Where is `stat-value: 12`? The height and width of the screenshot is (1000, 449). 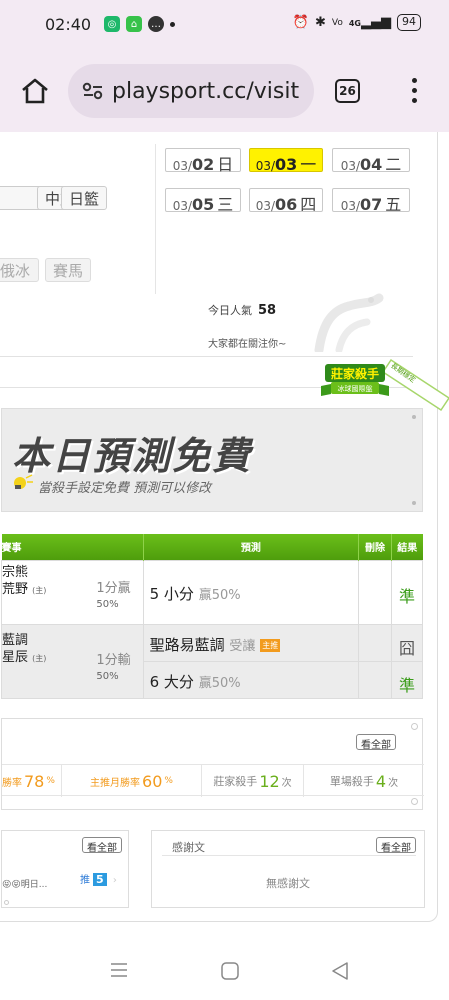 stat-value: 12 is located at coordinates (269, 781).